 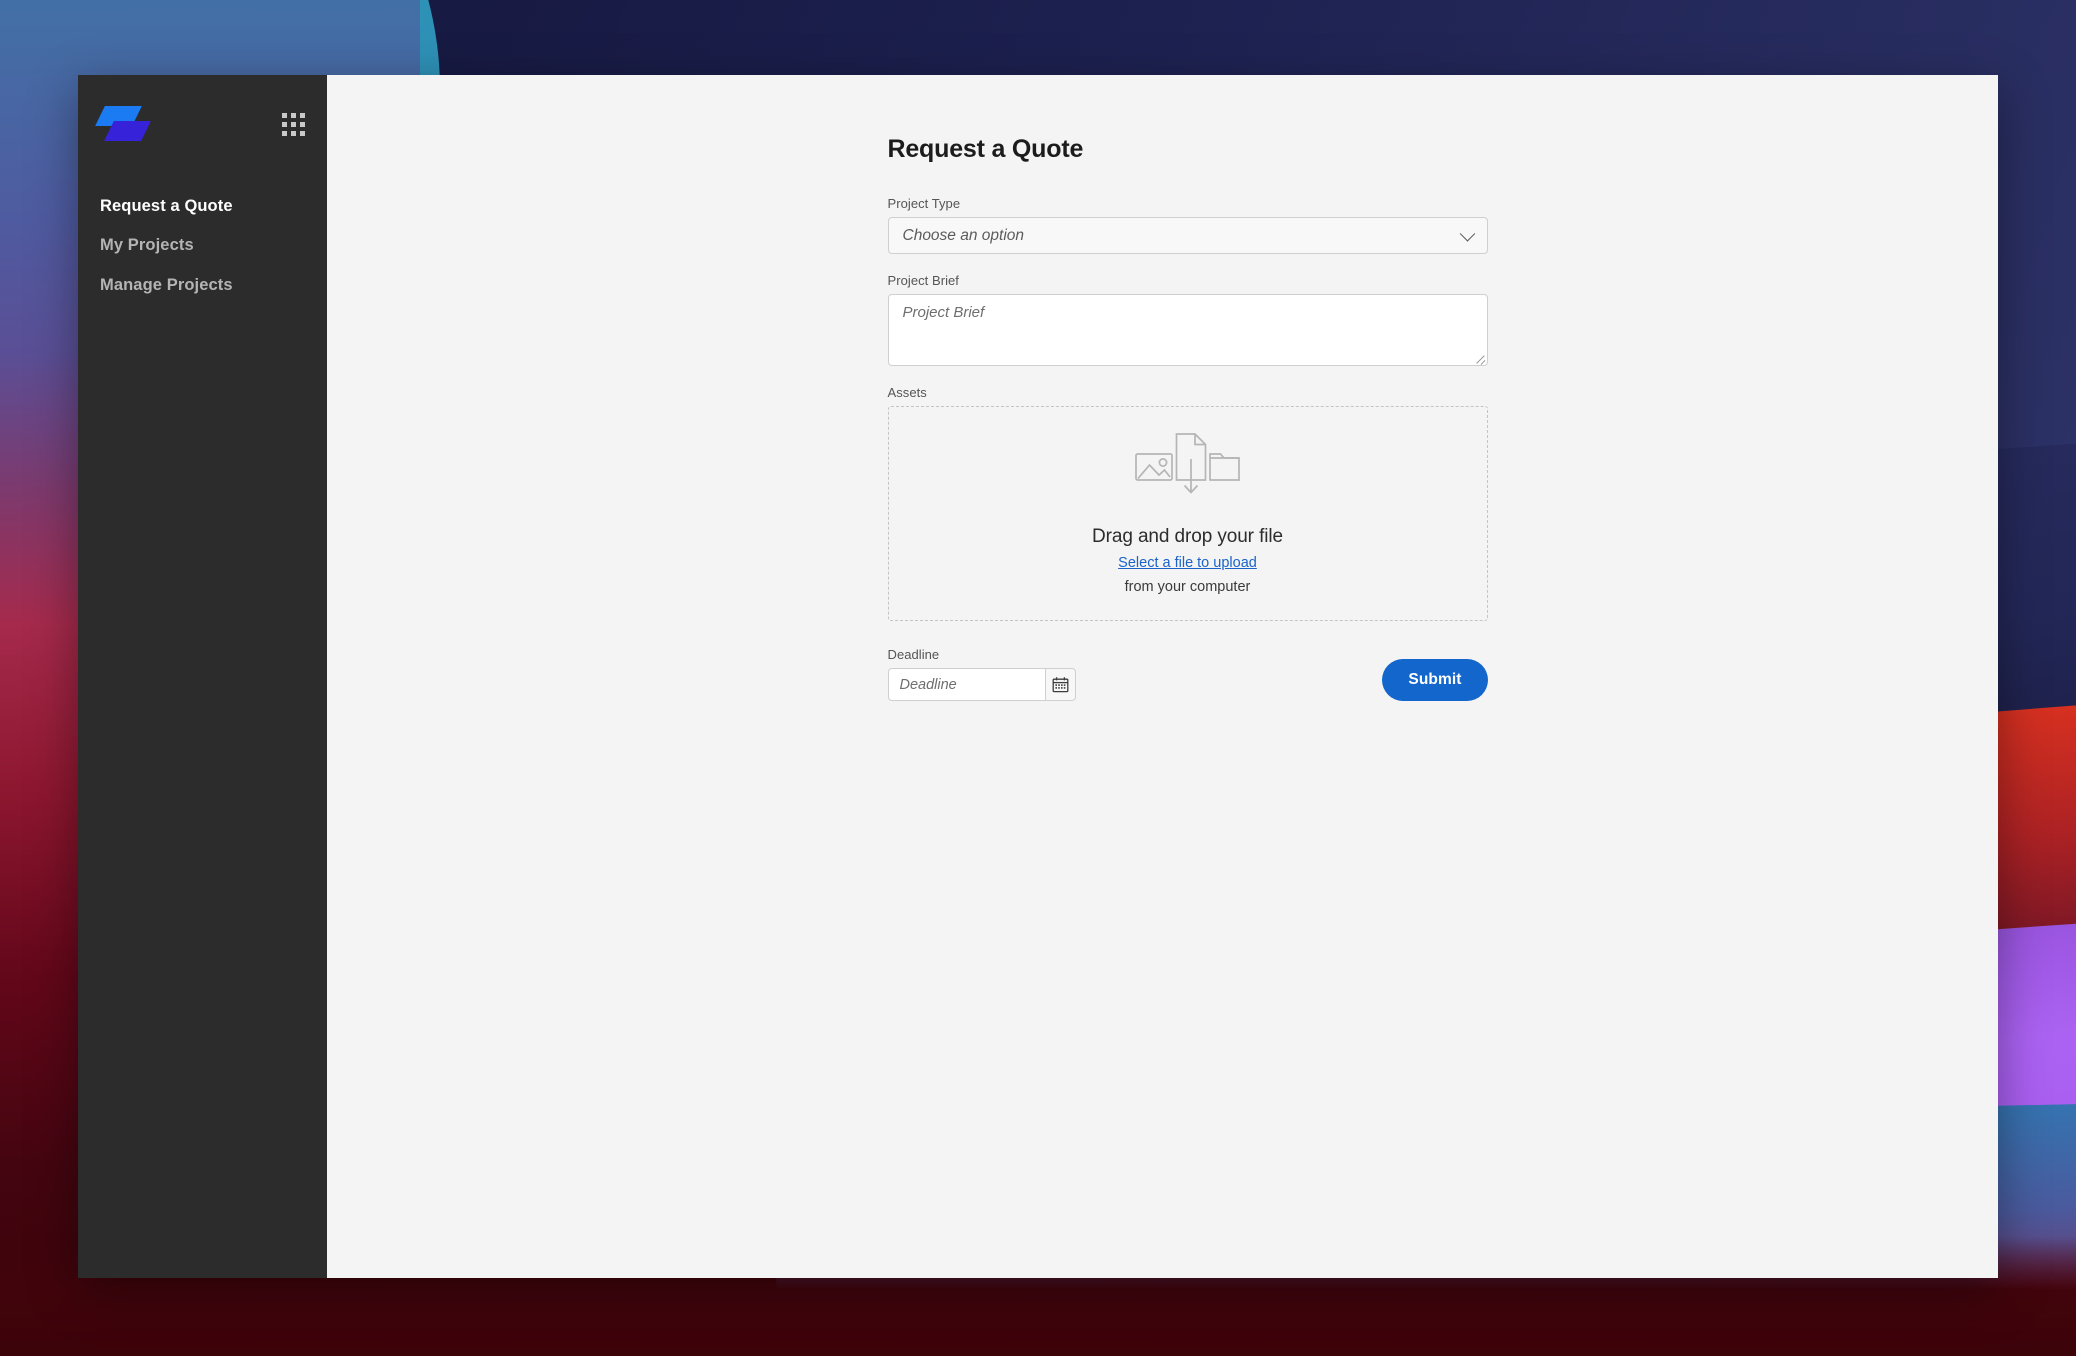 I want to click on layers-logo, so click(x=123, y=125).